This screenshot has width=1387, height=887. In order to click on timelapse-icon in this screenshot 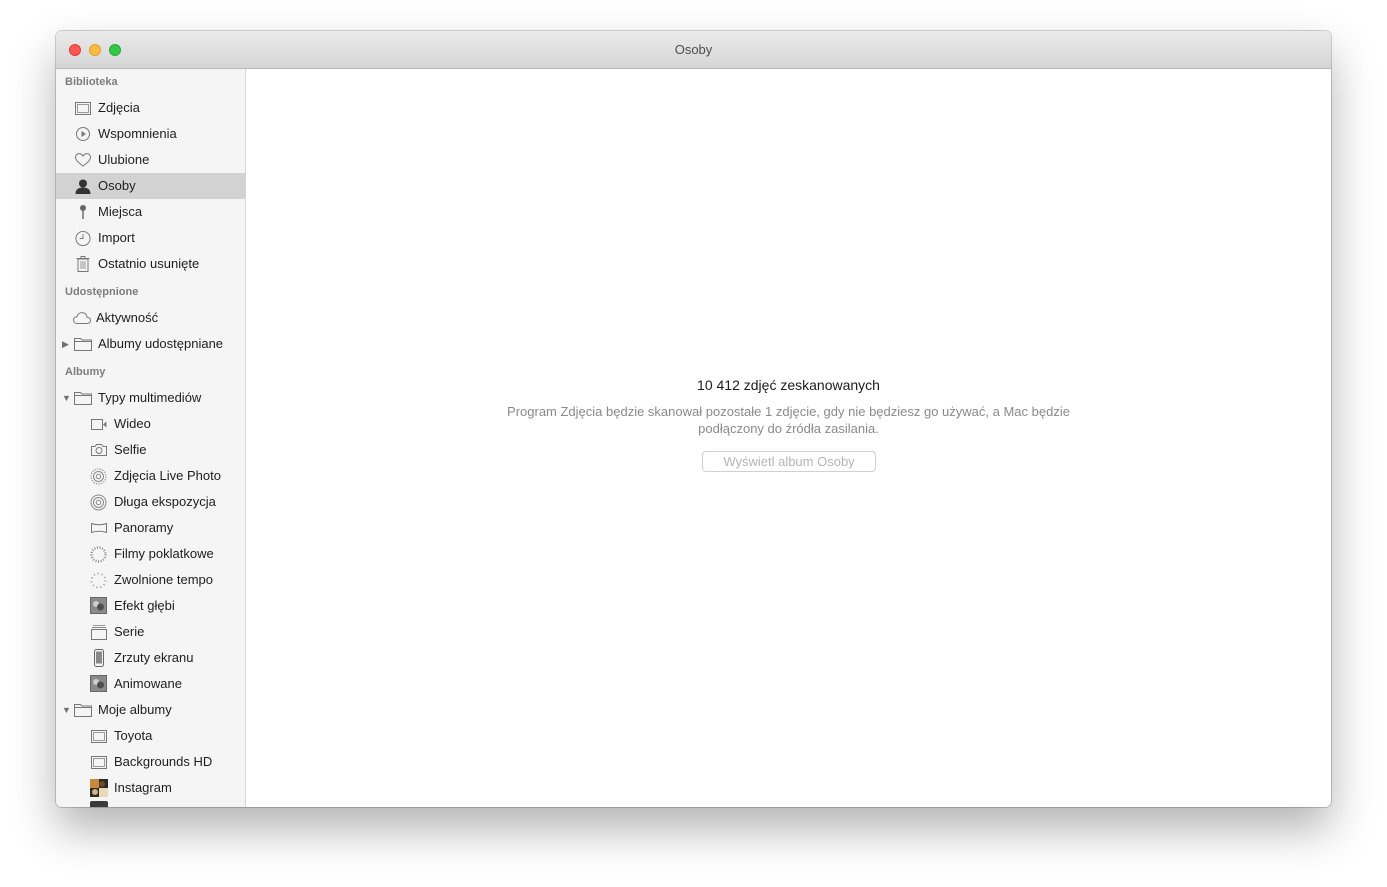, I will do `click(98, 554)`.